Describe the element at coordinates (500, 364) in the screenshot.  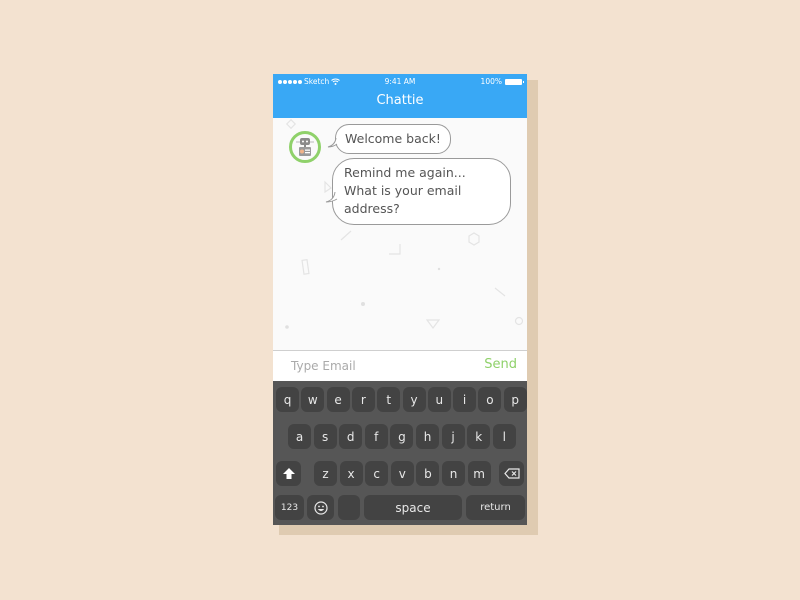
I see `send-button: Send` at that location.